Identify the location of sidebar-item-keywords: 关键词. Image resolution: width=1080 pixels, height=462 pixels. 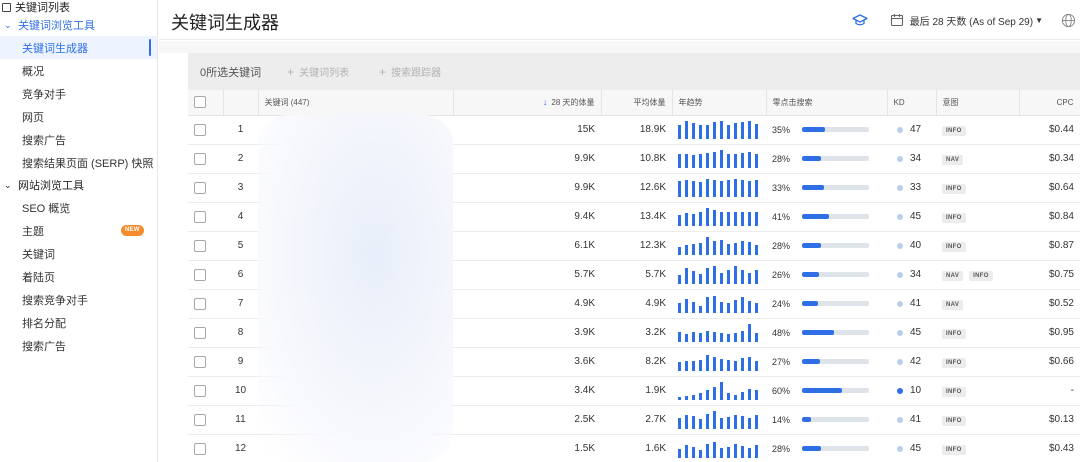
(78, 253).